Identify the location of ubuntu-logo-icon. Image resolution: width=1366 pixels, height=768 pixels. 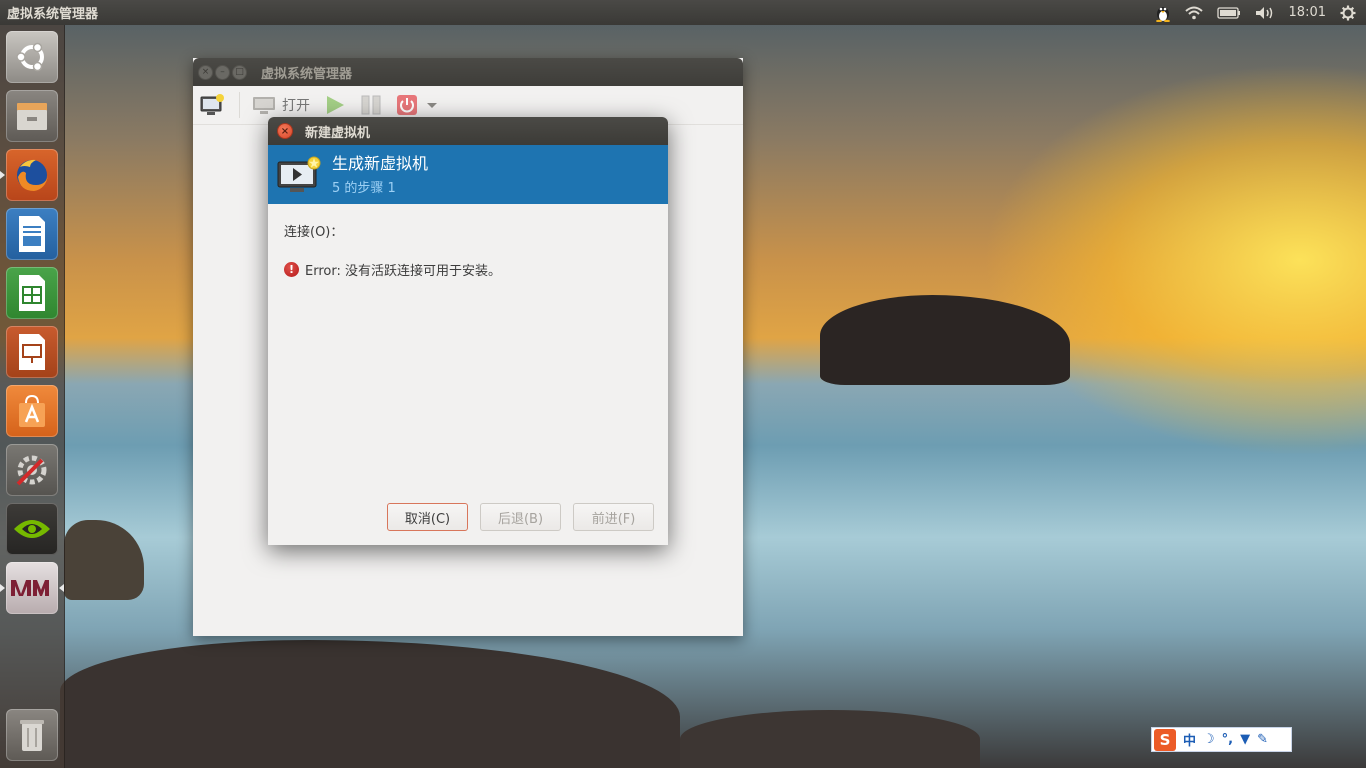
(30, 57).